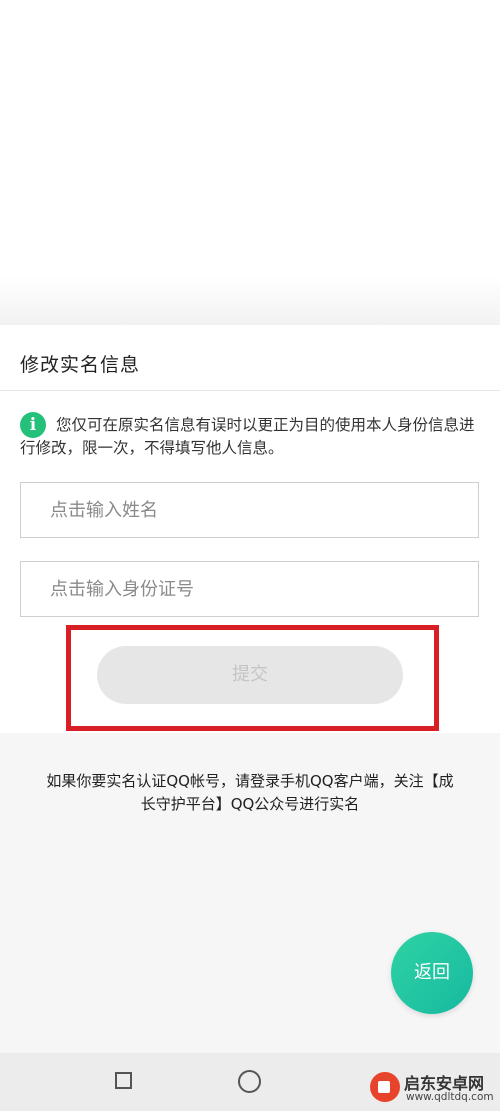 The height and width of the screenshot is (1111, 500). I want to click on square-icon, so click(123, 1080).